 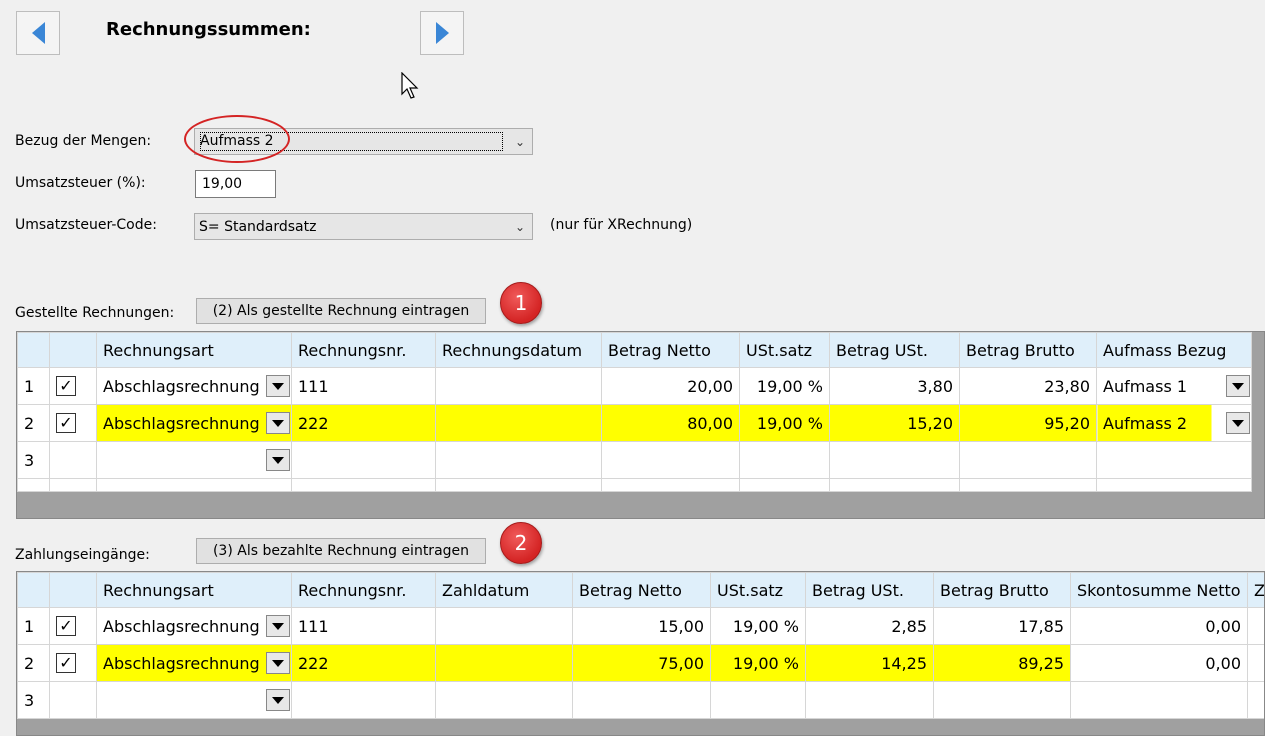 What do you see at coordinates (1028, 386) in the screenshot?
I see `brutto-cell: 23,80` at bounding box center [1028, 386].